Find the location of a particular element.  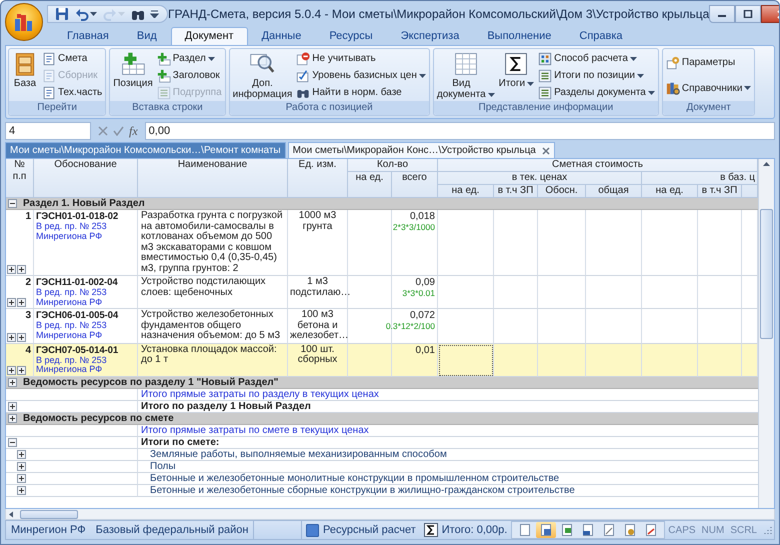

ribbon-button: Смета is located at coordinates (72, 58).